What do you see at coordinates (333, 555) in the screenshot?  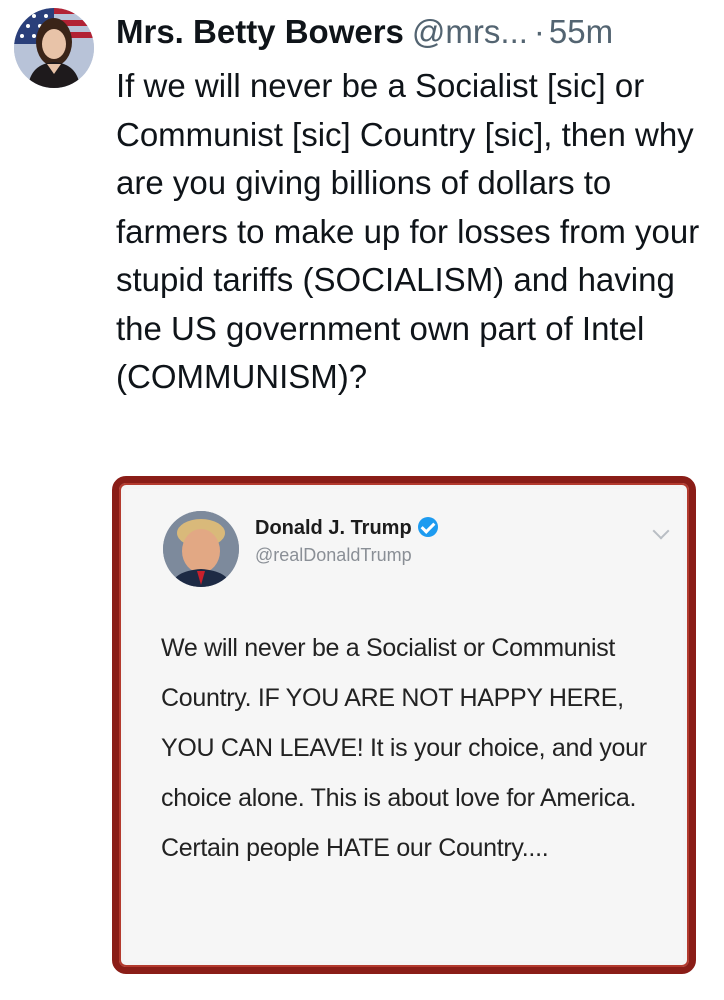 I see `embedded-user-handle: @realDonaldTrump` at bounding box center [333, 555].